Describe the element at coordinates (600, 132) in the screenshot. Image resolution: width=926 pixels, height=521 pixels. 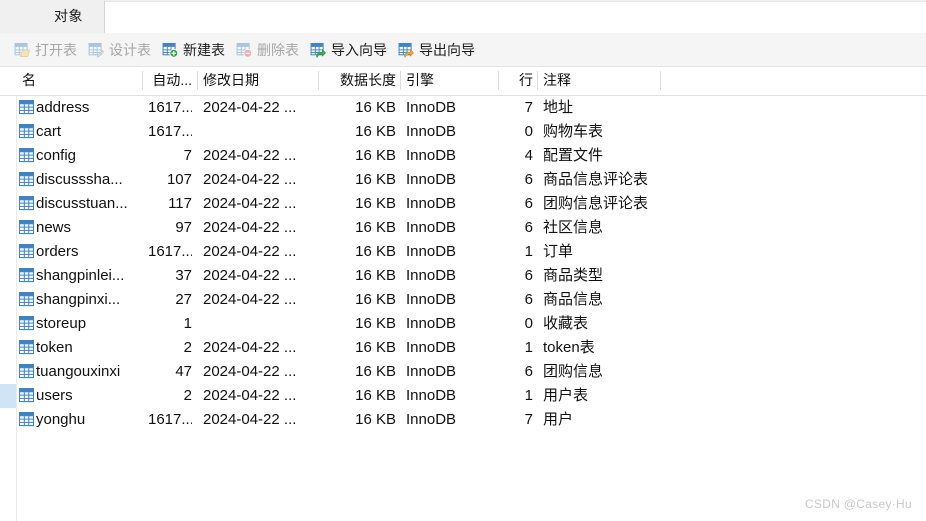
I see `cell-comment: 购物车表` at that location.